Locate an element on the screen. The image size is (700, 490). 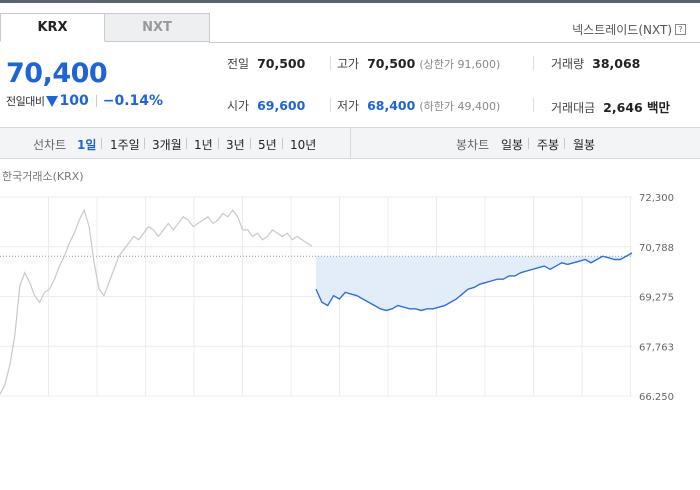
y-axis-ticks: 72,300 70,788 69,275 67,763 66,250 is located at coordinates (656, 296).